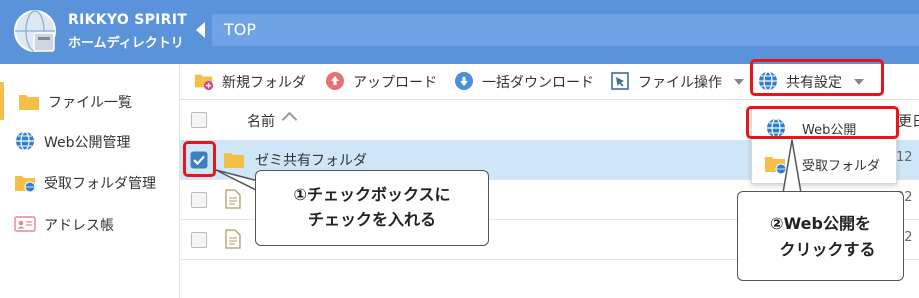 The width and height of the screenshot is (919, 298). What do you see at coordinates (372, 208) in the screenshot?
I see `instruction-callout-1: ①チェックボックスに チェックを入れる` at bounding box center [372, 208].